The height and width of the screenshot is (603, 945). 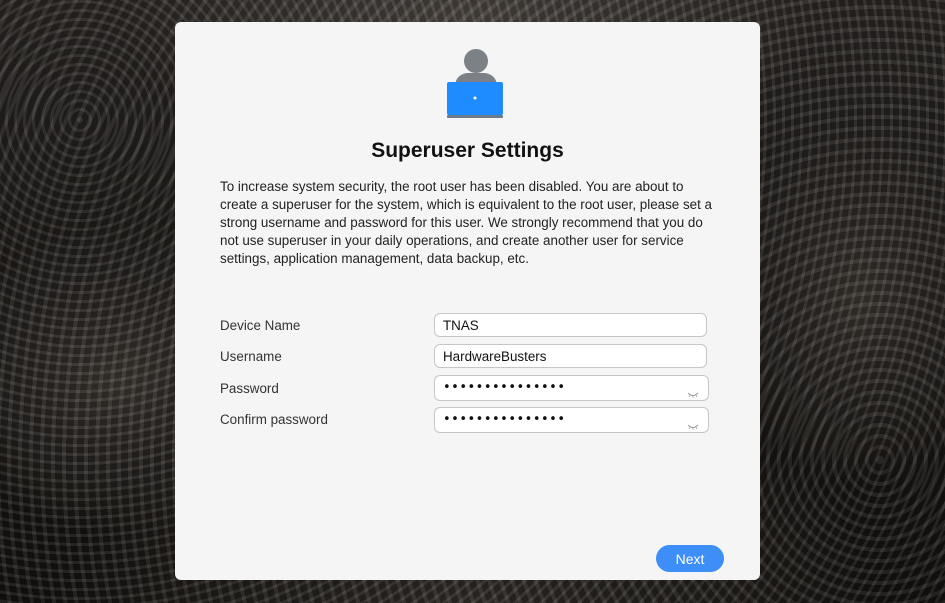 I want to click on device-name-input, so click(x=570, y=325).